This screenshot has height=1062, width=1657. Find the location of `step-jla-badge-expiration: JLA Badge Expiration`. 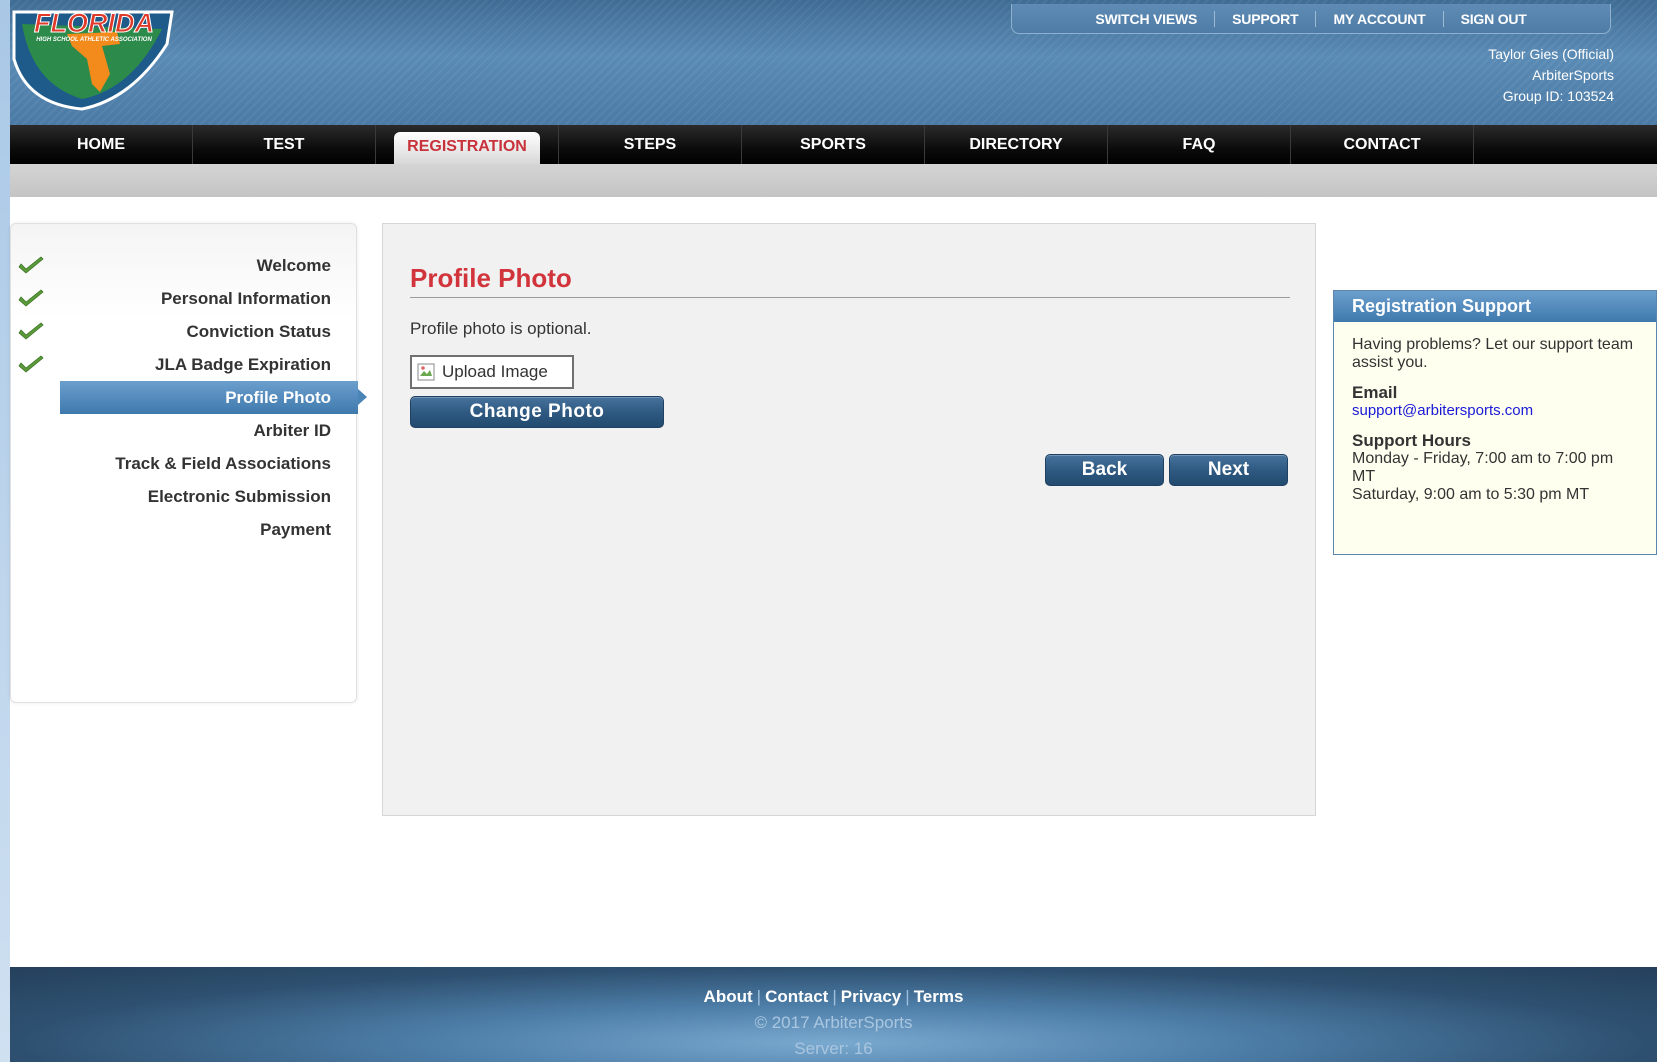

step-jla-badge-expiration: JLA Badge Expiration is located at coordinates (184, 364).